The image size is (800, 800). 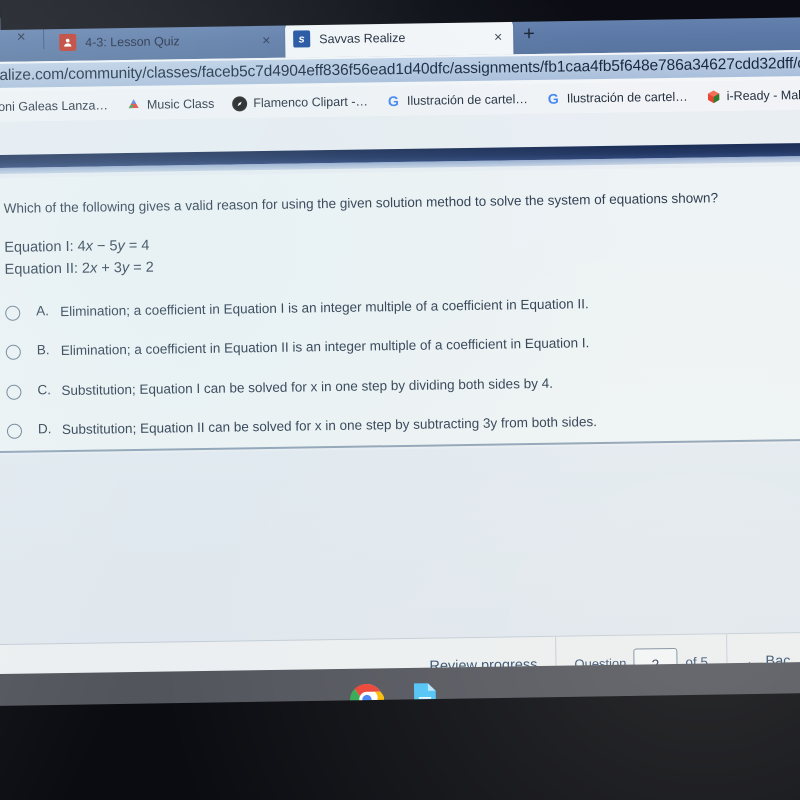 What do you see at coordinates (43, 38) in the screenshot?
I see `tab-divider` at bounding box center [43, 38].